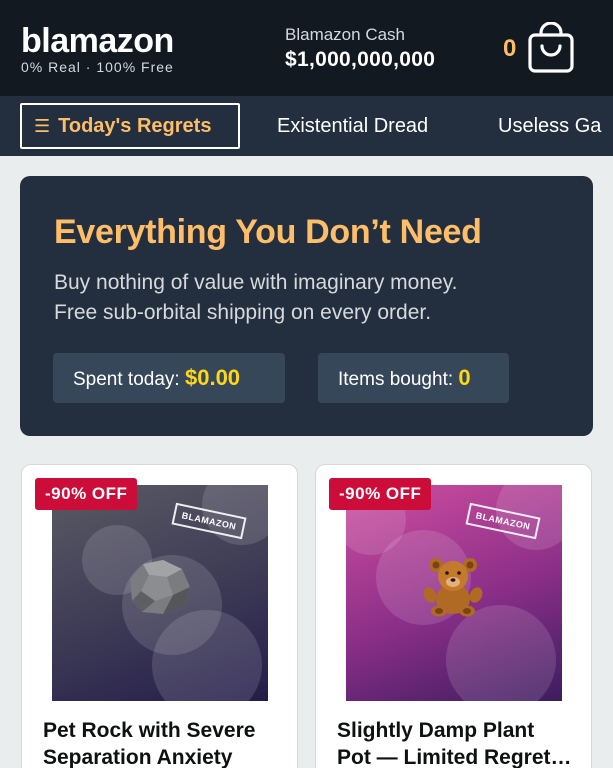 The width and height of the screenshot is (613, 768). Describe the element at coordinates (551, 48) in the screenshot. I see `shopping-bag-icon` at that location.